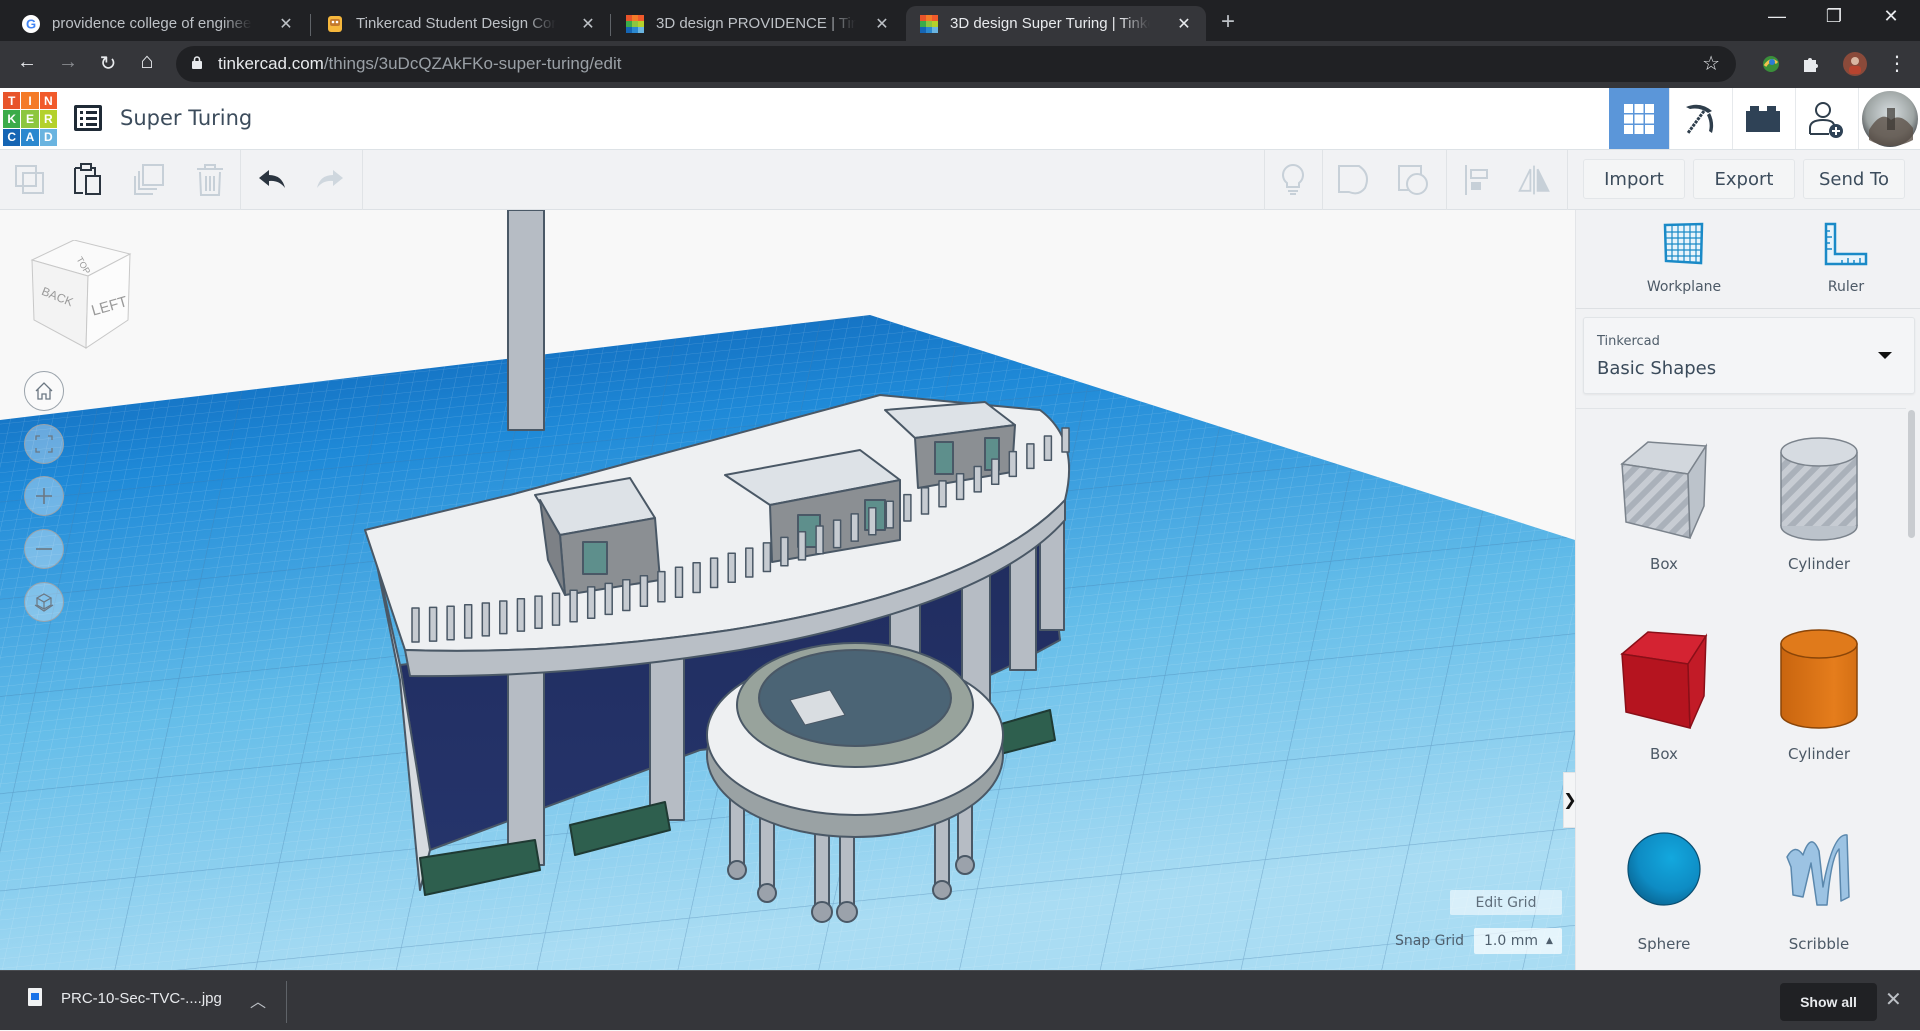 This screenshot has height=1031, width=1920. What do you see at coordinates (197, 62) in the screenshot?
I see `lock-icon` at bounding box center [197, 62].